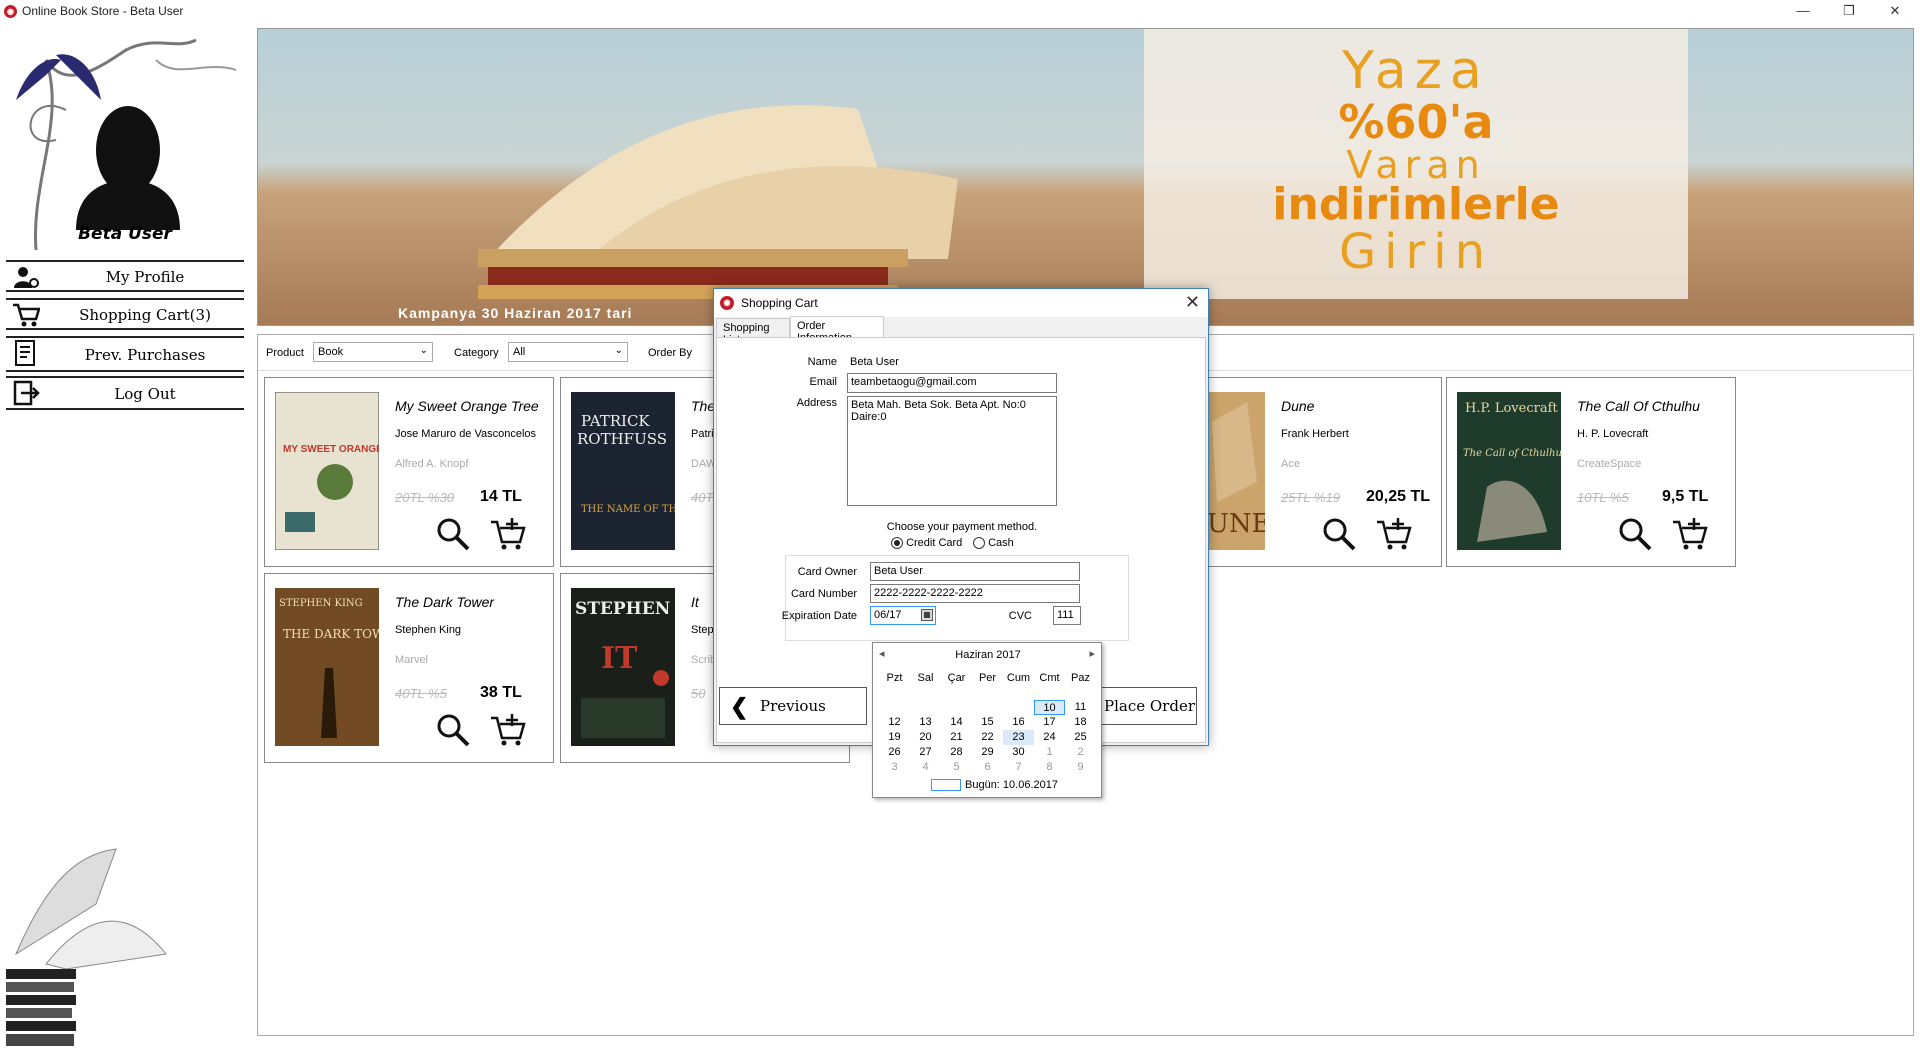 Image resolution: width=1920 pixels, height=1054 pixels. What do you see at coordinates (952, 383) in the screenshot?
I see `email-field: teambetaogu@gmail.com` at bounding box center [952, 383].